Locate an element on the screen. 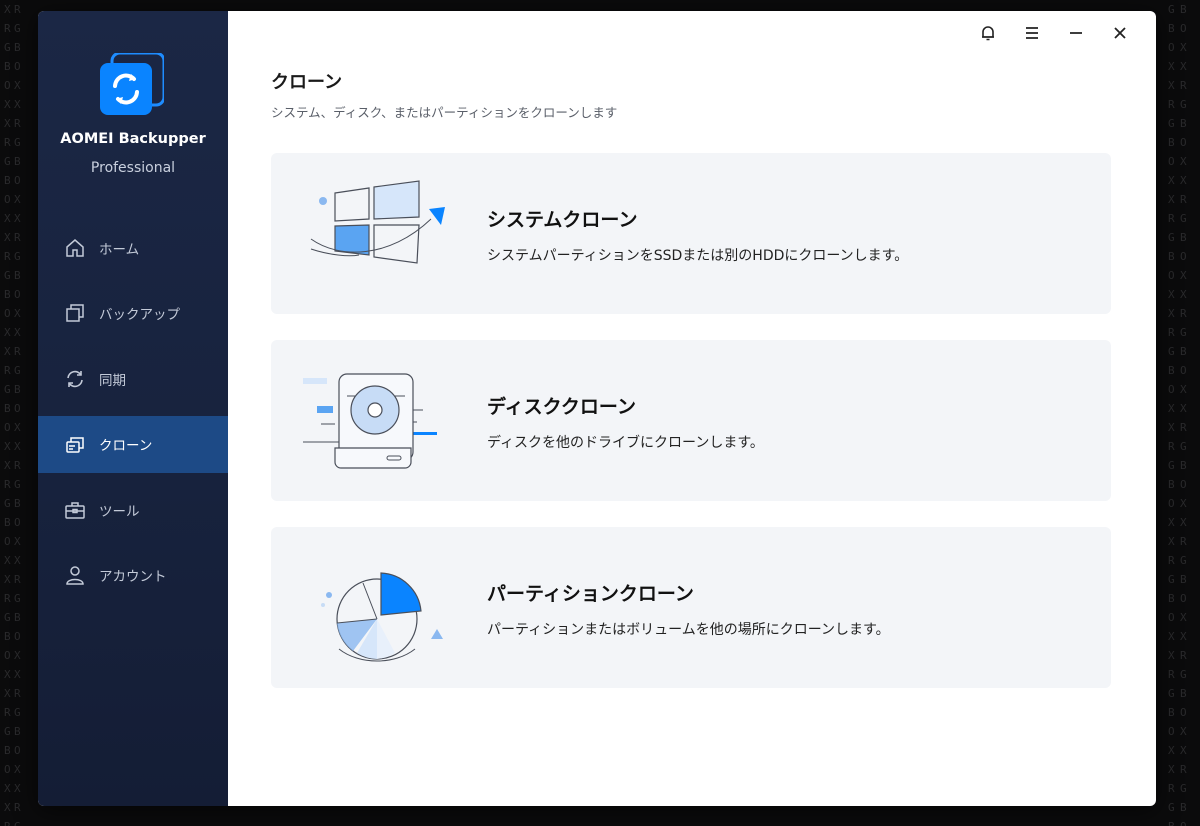 This screenshot has height=826, width=1200. sidebar-item-label: ツール is located at coordinates (119, 511).